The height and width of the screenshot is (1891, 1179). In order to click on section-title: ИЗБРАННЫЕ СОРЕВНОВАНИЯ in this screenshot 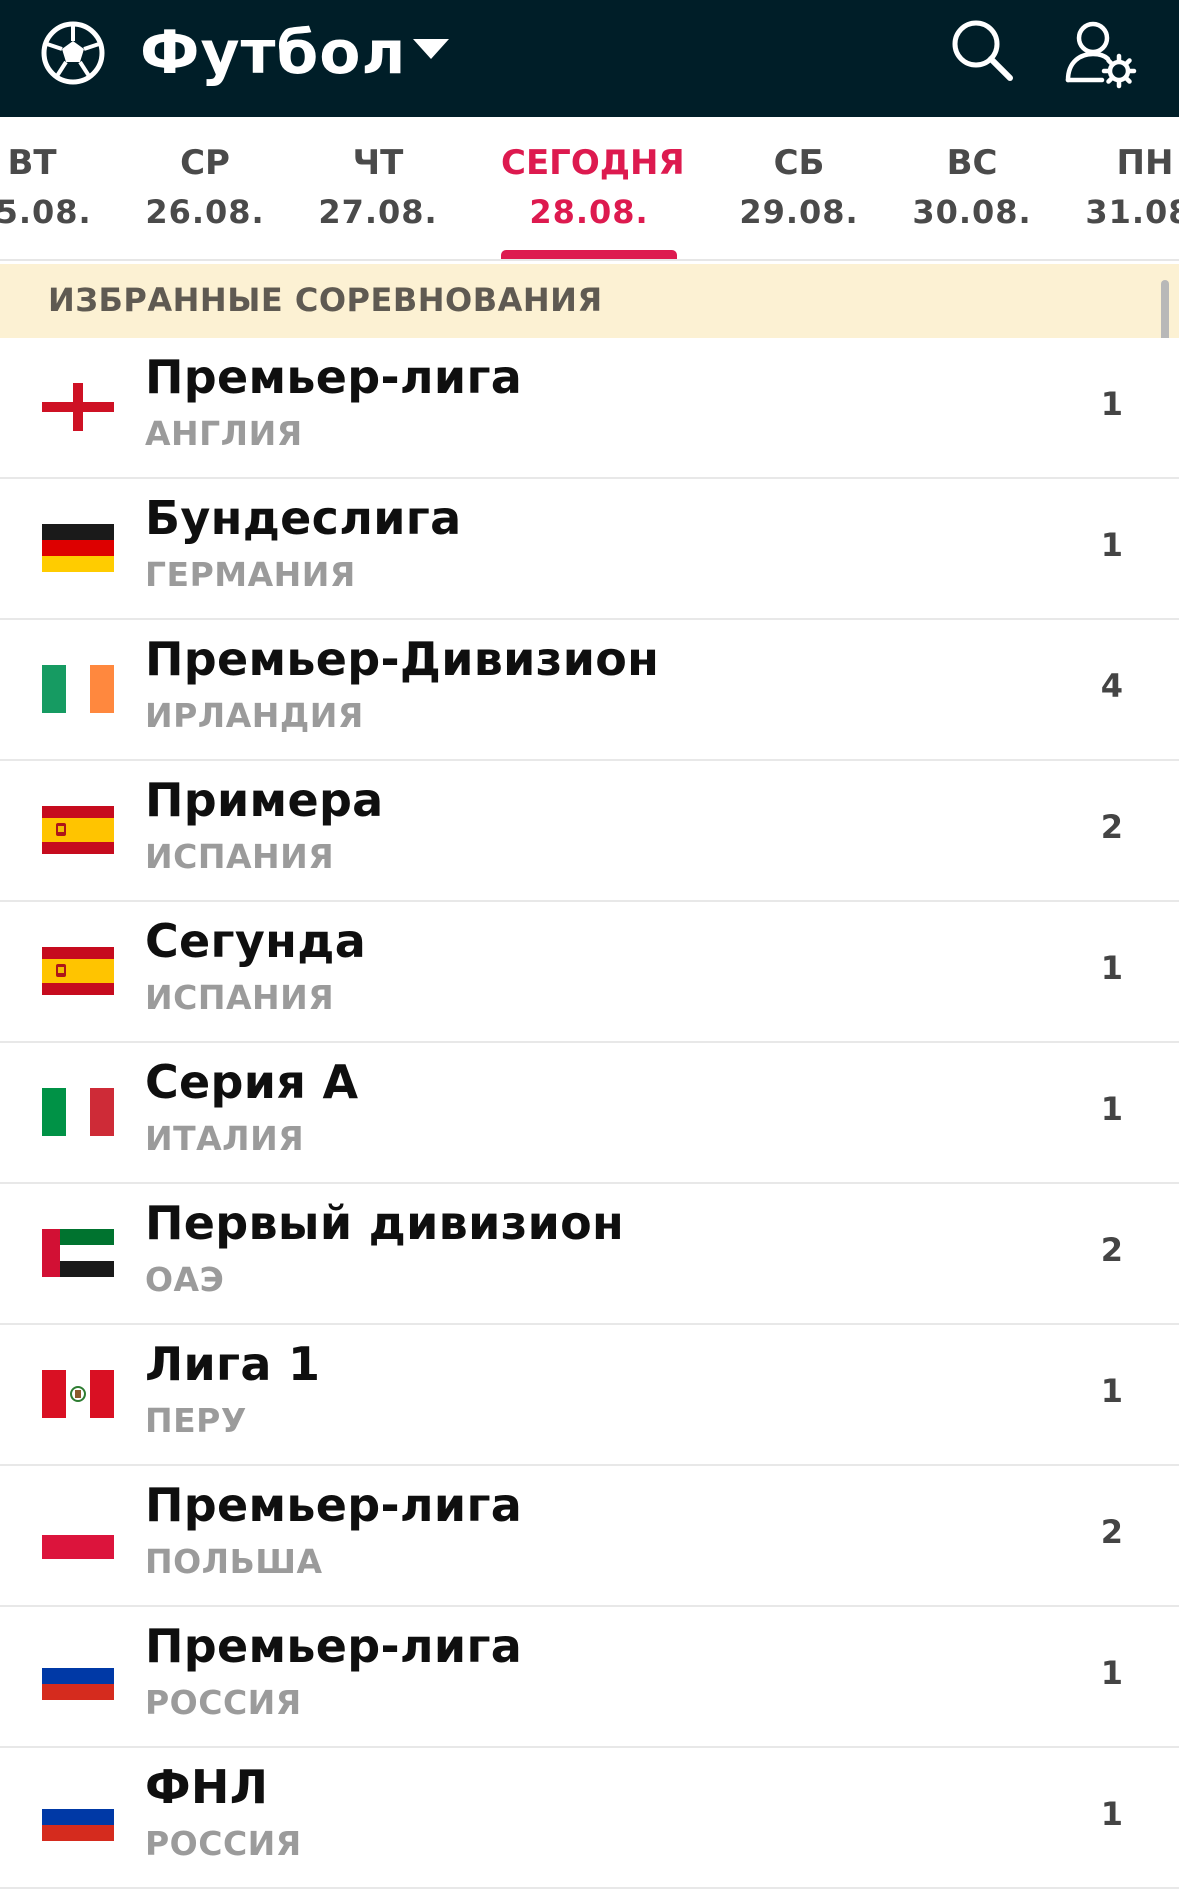, I will do `click(325, 300)`.